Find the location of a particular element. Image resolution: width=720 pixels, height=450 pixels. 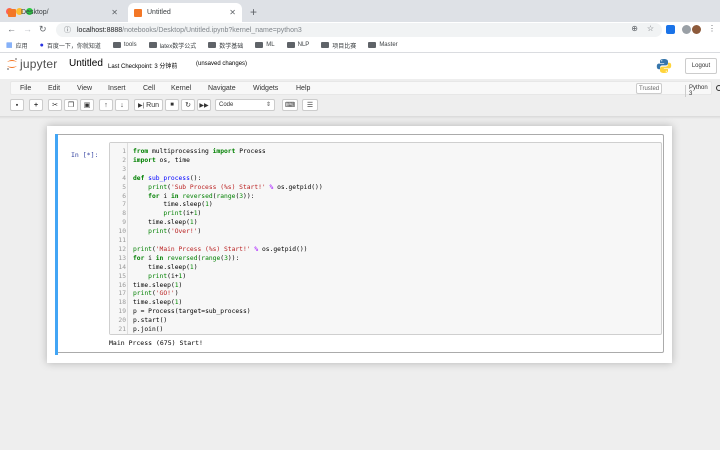

step-forward-icon: ▶| is located at coordinates (141, 105).